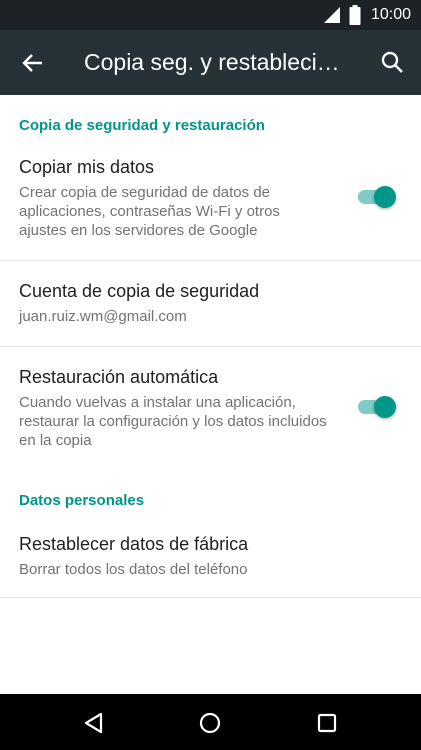 This screenshot has height=750, width=421. I want to click on status-bar: 10:00, so click(210, 15).